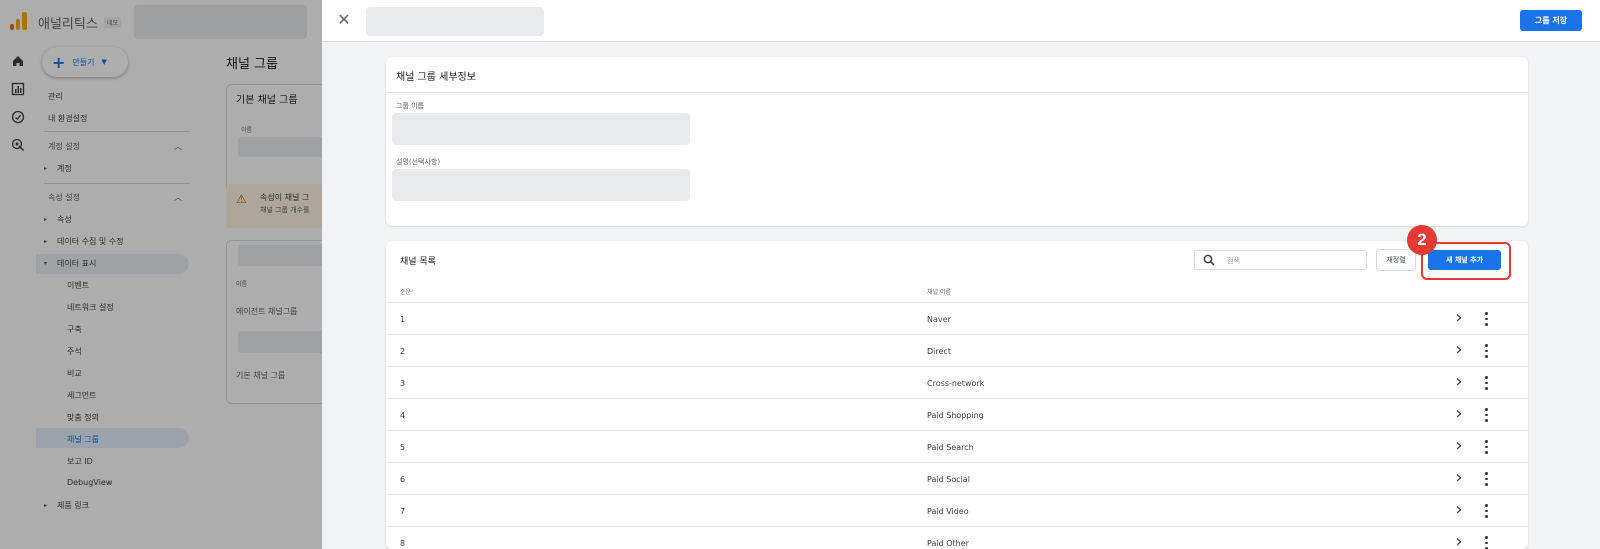 The height and width of the screenshot is (549, 1600). I want to click on channel-name: Cross-network, so click(956, 383).